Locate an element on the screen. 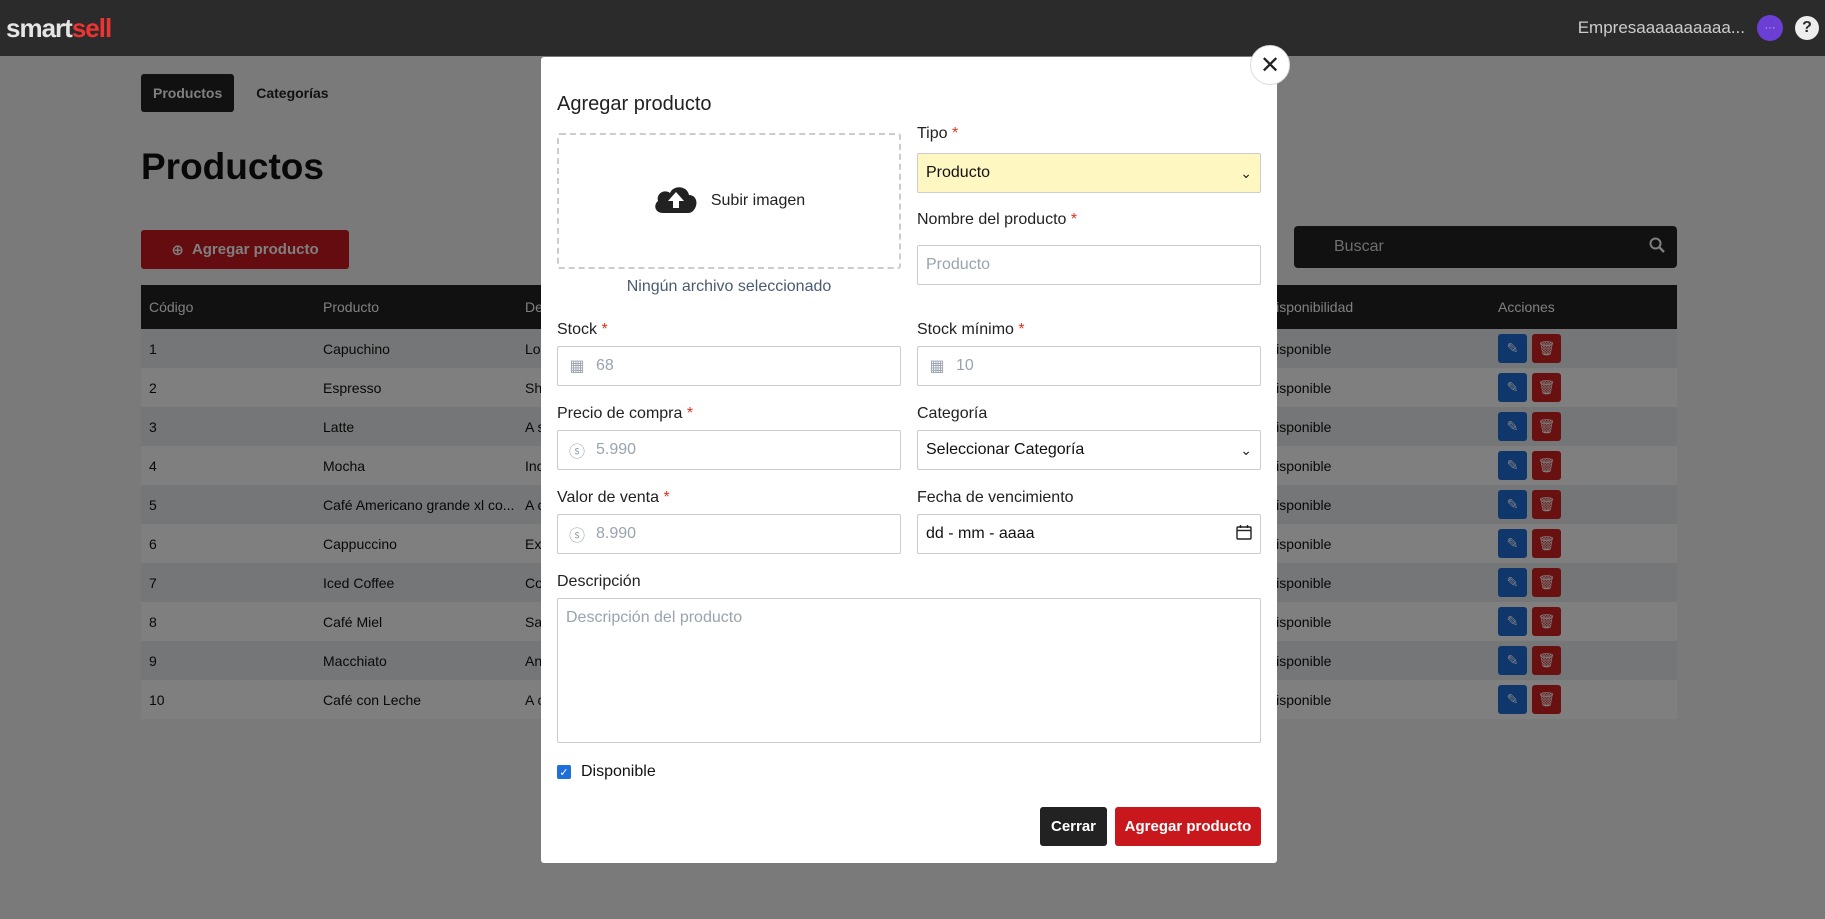 This screenshot has height=919, width=1825. nombre-input: Producto is located at coordinates (1089, 265).